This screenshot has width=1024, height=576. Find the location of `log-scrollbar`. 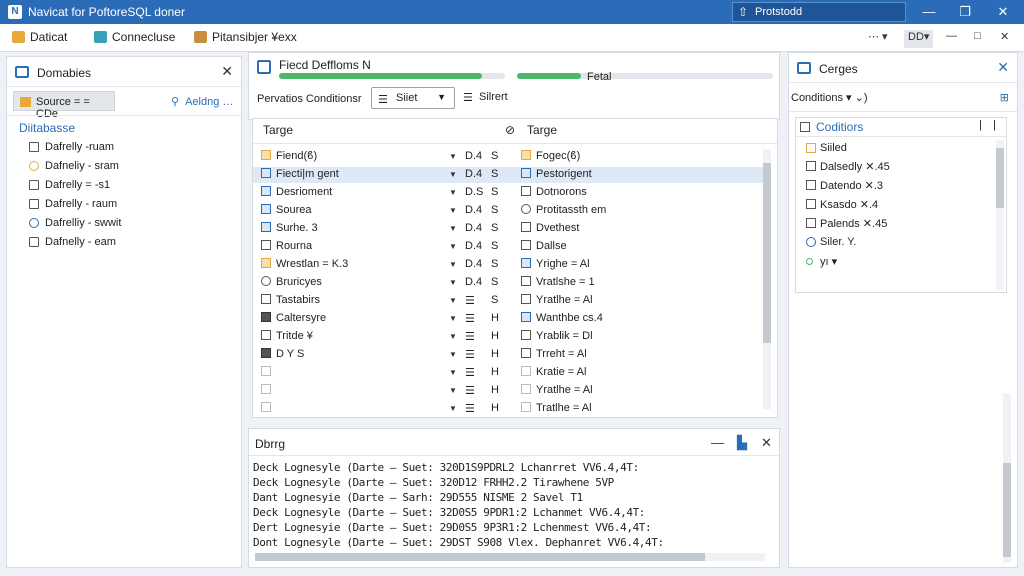

log-scrollbar is located at coordinates (510, 557).